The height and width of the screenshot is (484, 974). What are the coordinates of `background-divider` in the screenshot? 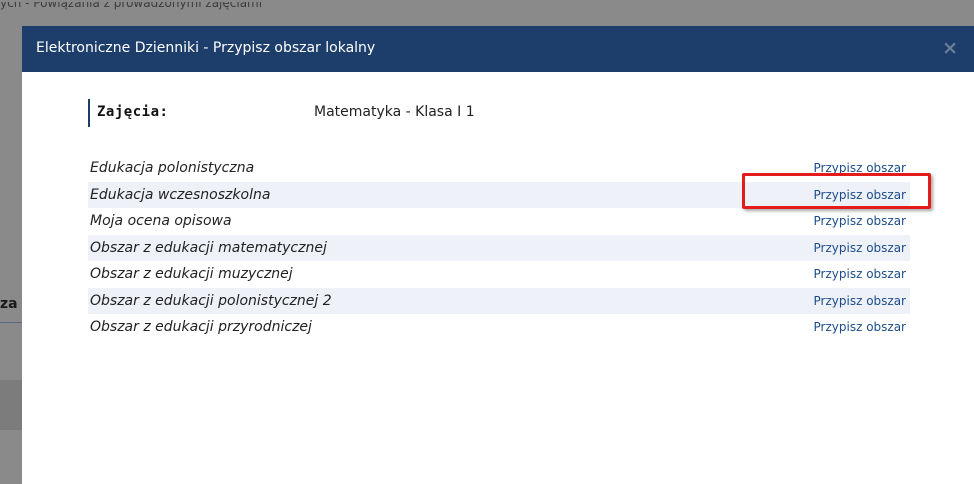 It's located at (11, 322).